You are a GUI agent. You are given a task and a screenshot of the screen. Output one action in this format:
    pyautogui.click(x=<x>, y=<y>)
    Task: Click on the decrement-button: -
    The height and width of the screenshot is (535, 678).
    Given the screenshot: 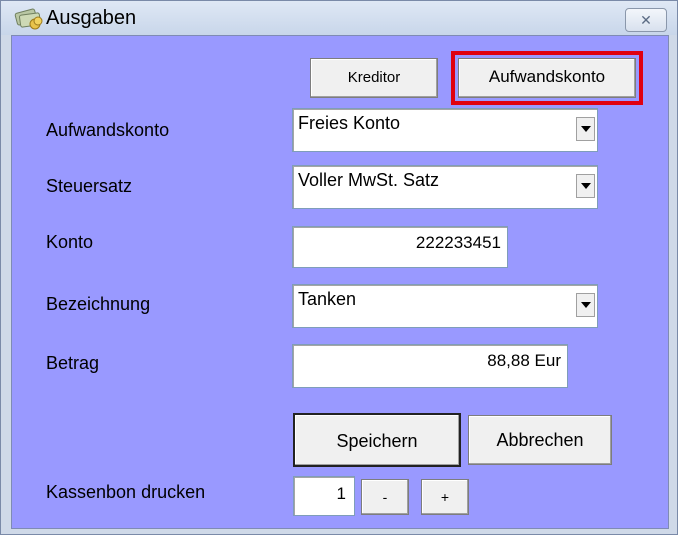 What is the action you would take?
    pyautogui.click(x=385, y=497)
    